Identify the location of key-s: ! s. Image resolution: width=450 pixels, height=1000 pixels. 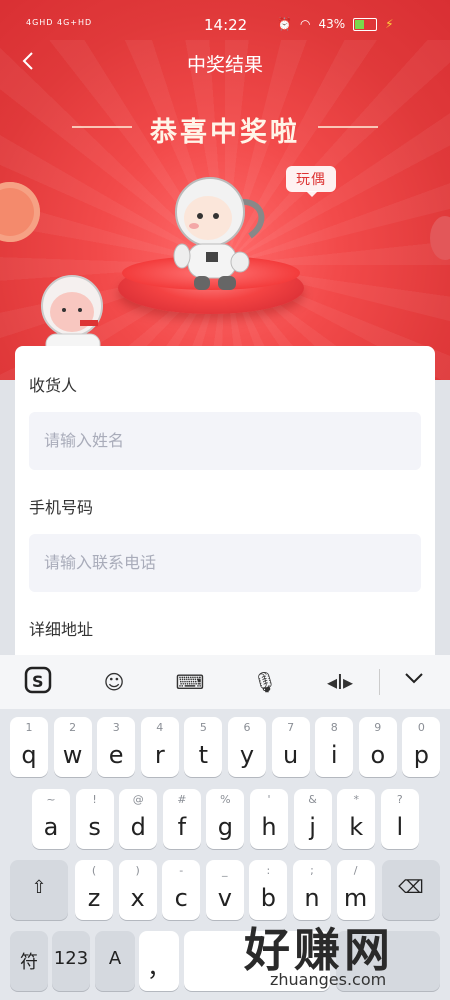
(94, 819).